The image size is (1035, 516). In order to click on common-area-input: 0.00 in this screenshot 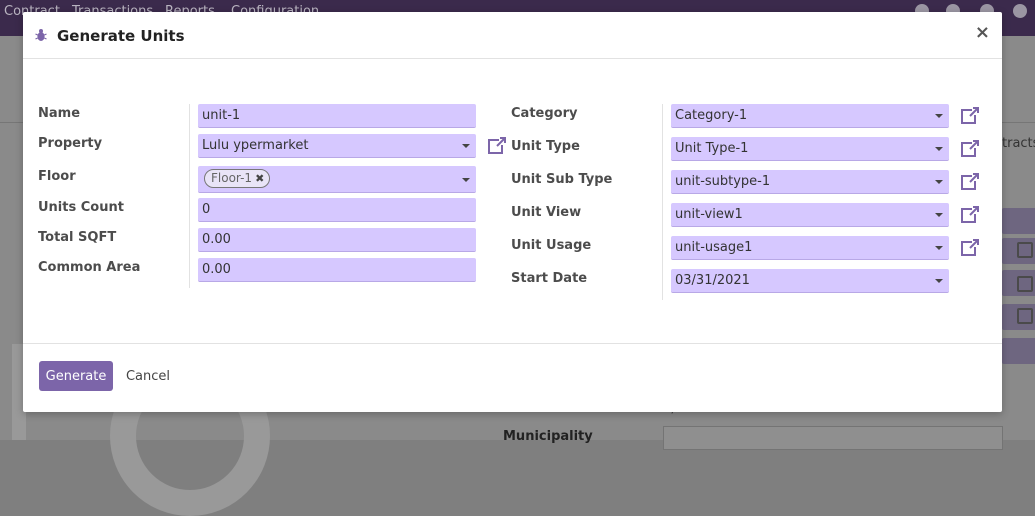, I will do `click(337, 270)`.